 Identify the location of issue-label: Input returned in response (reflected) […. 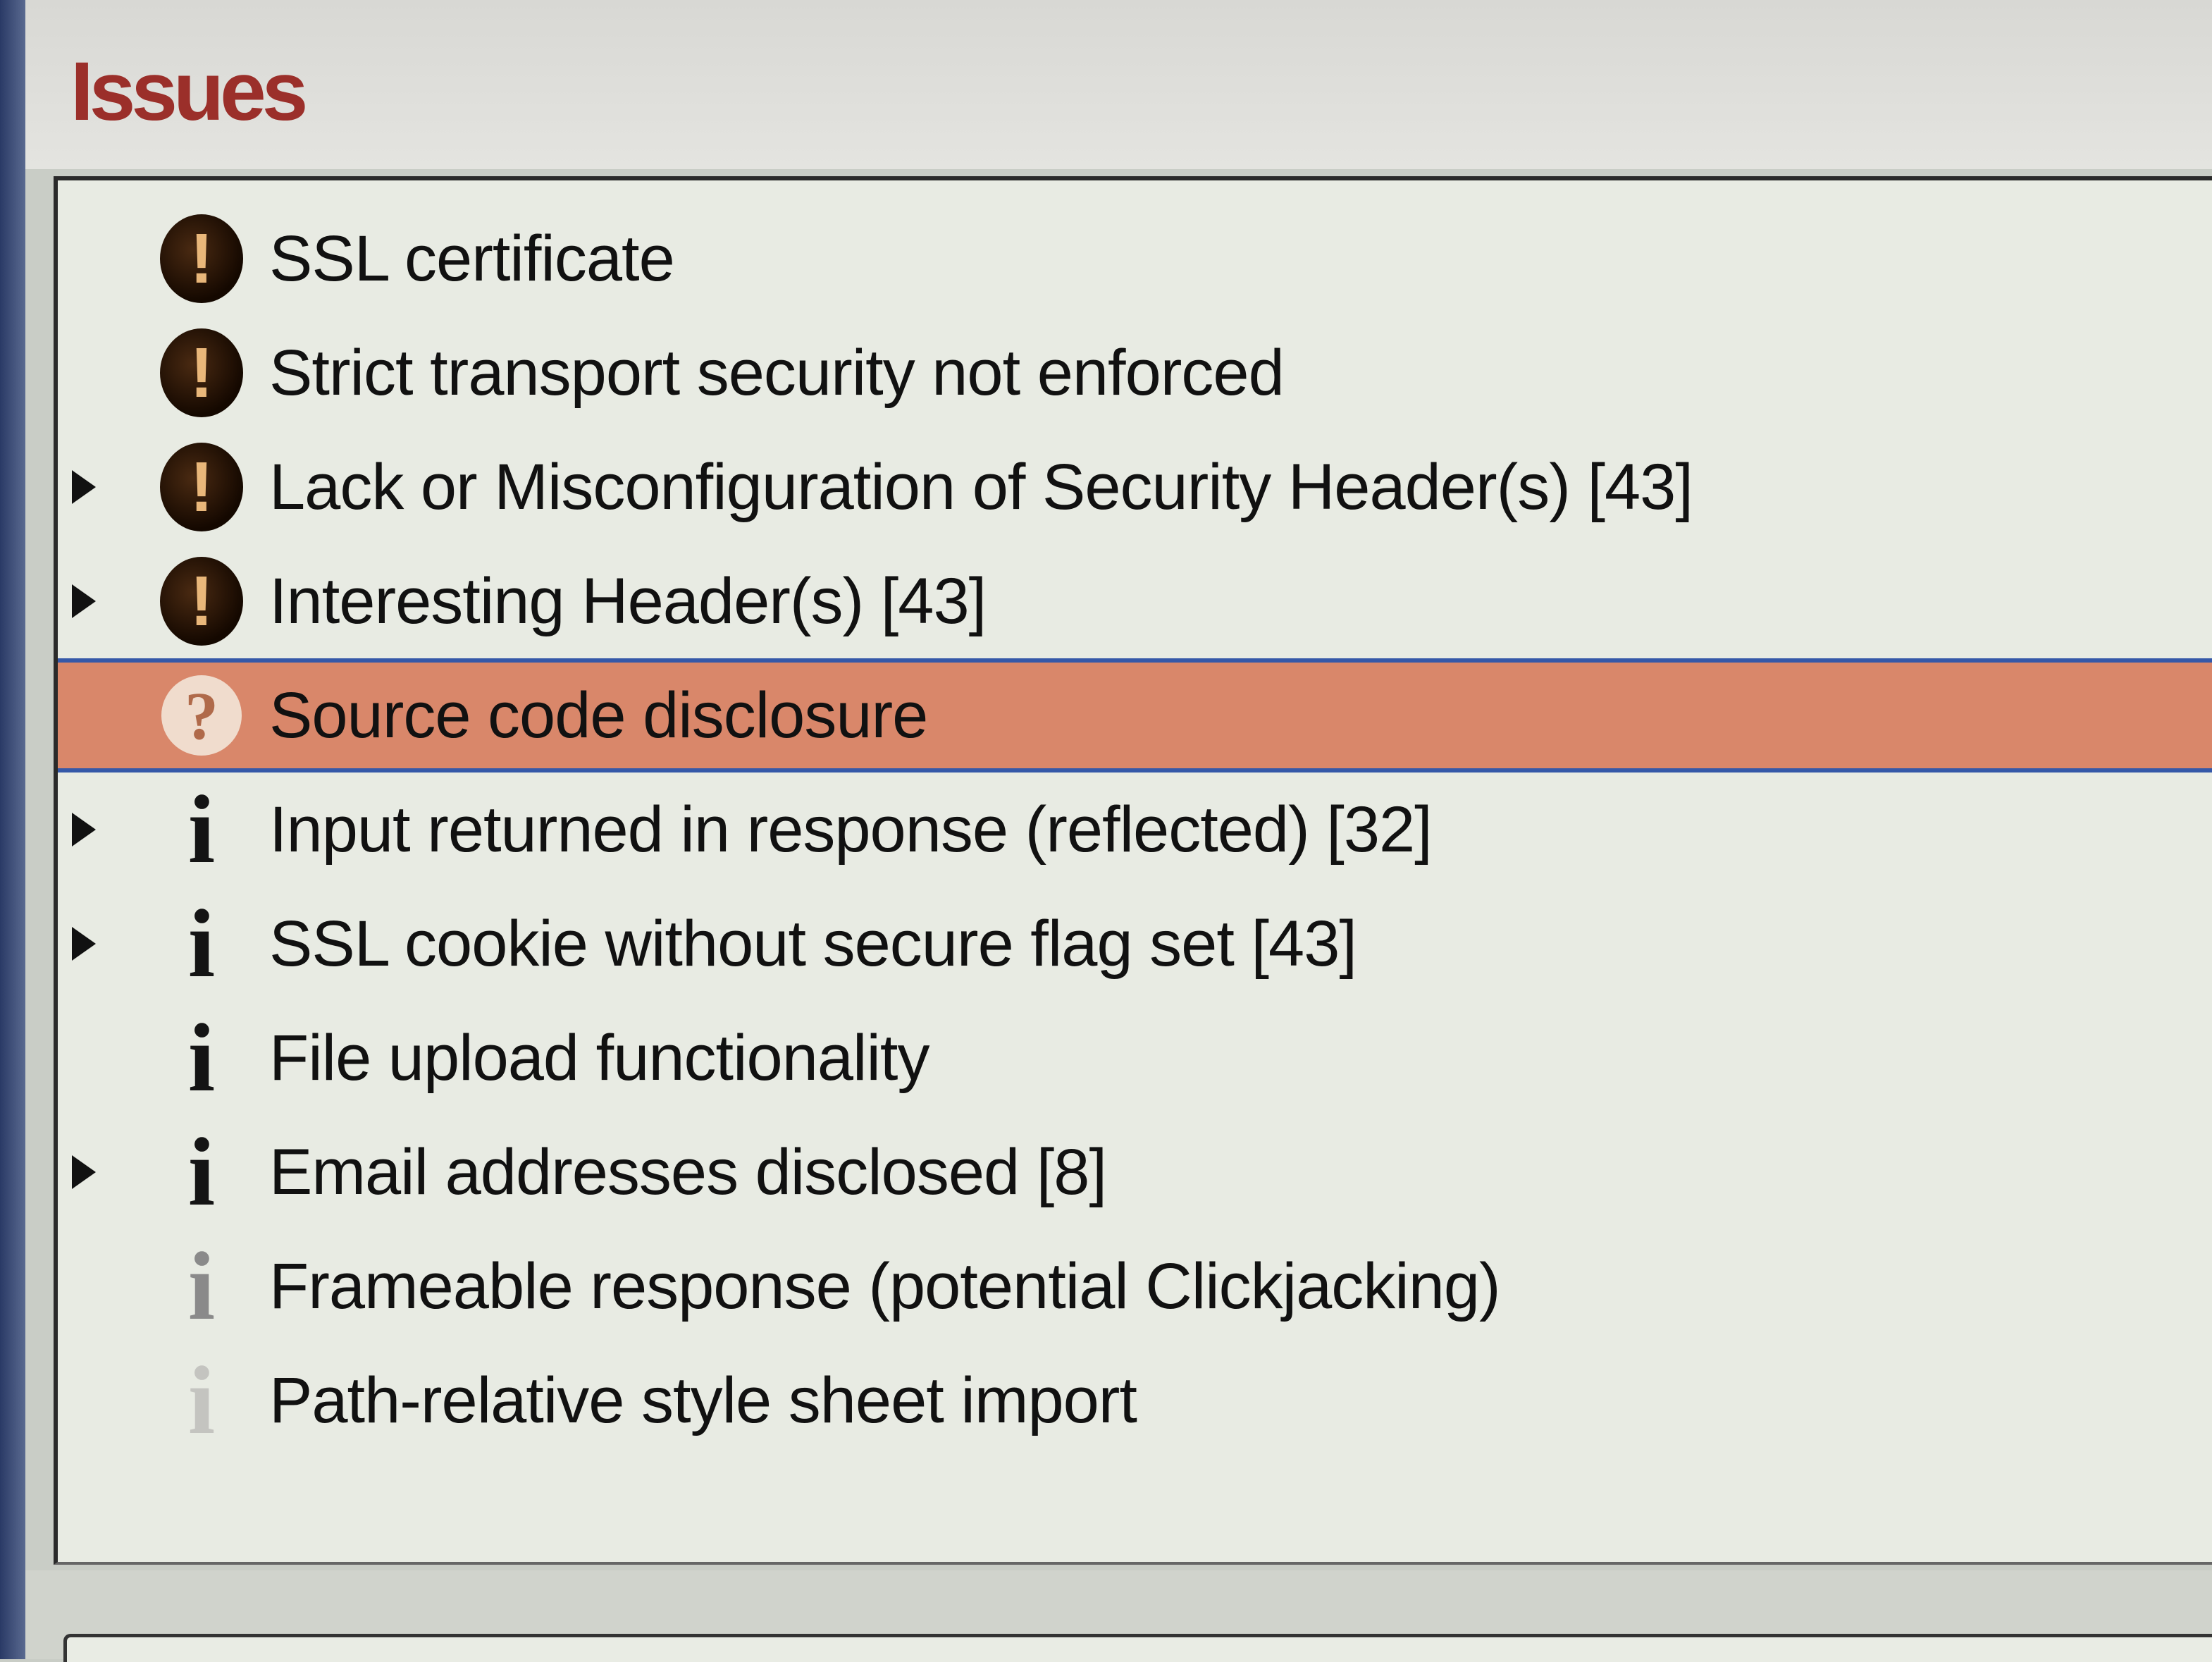
(851, 830).